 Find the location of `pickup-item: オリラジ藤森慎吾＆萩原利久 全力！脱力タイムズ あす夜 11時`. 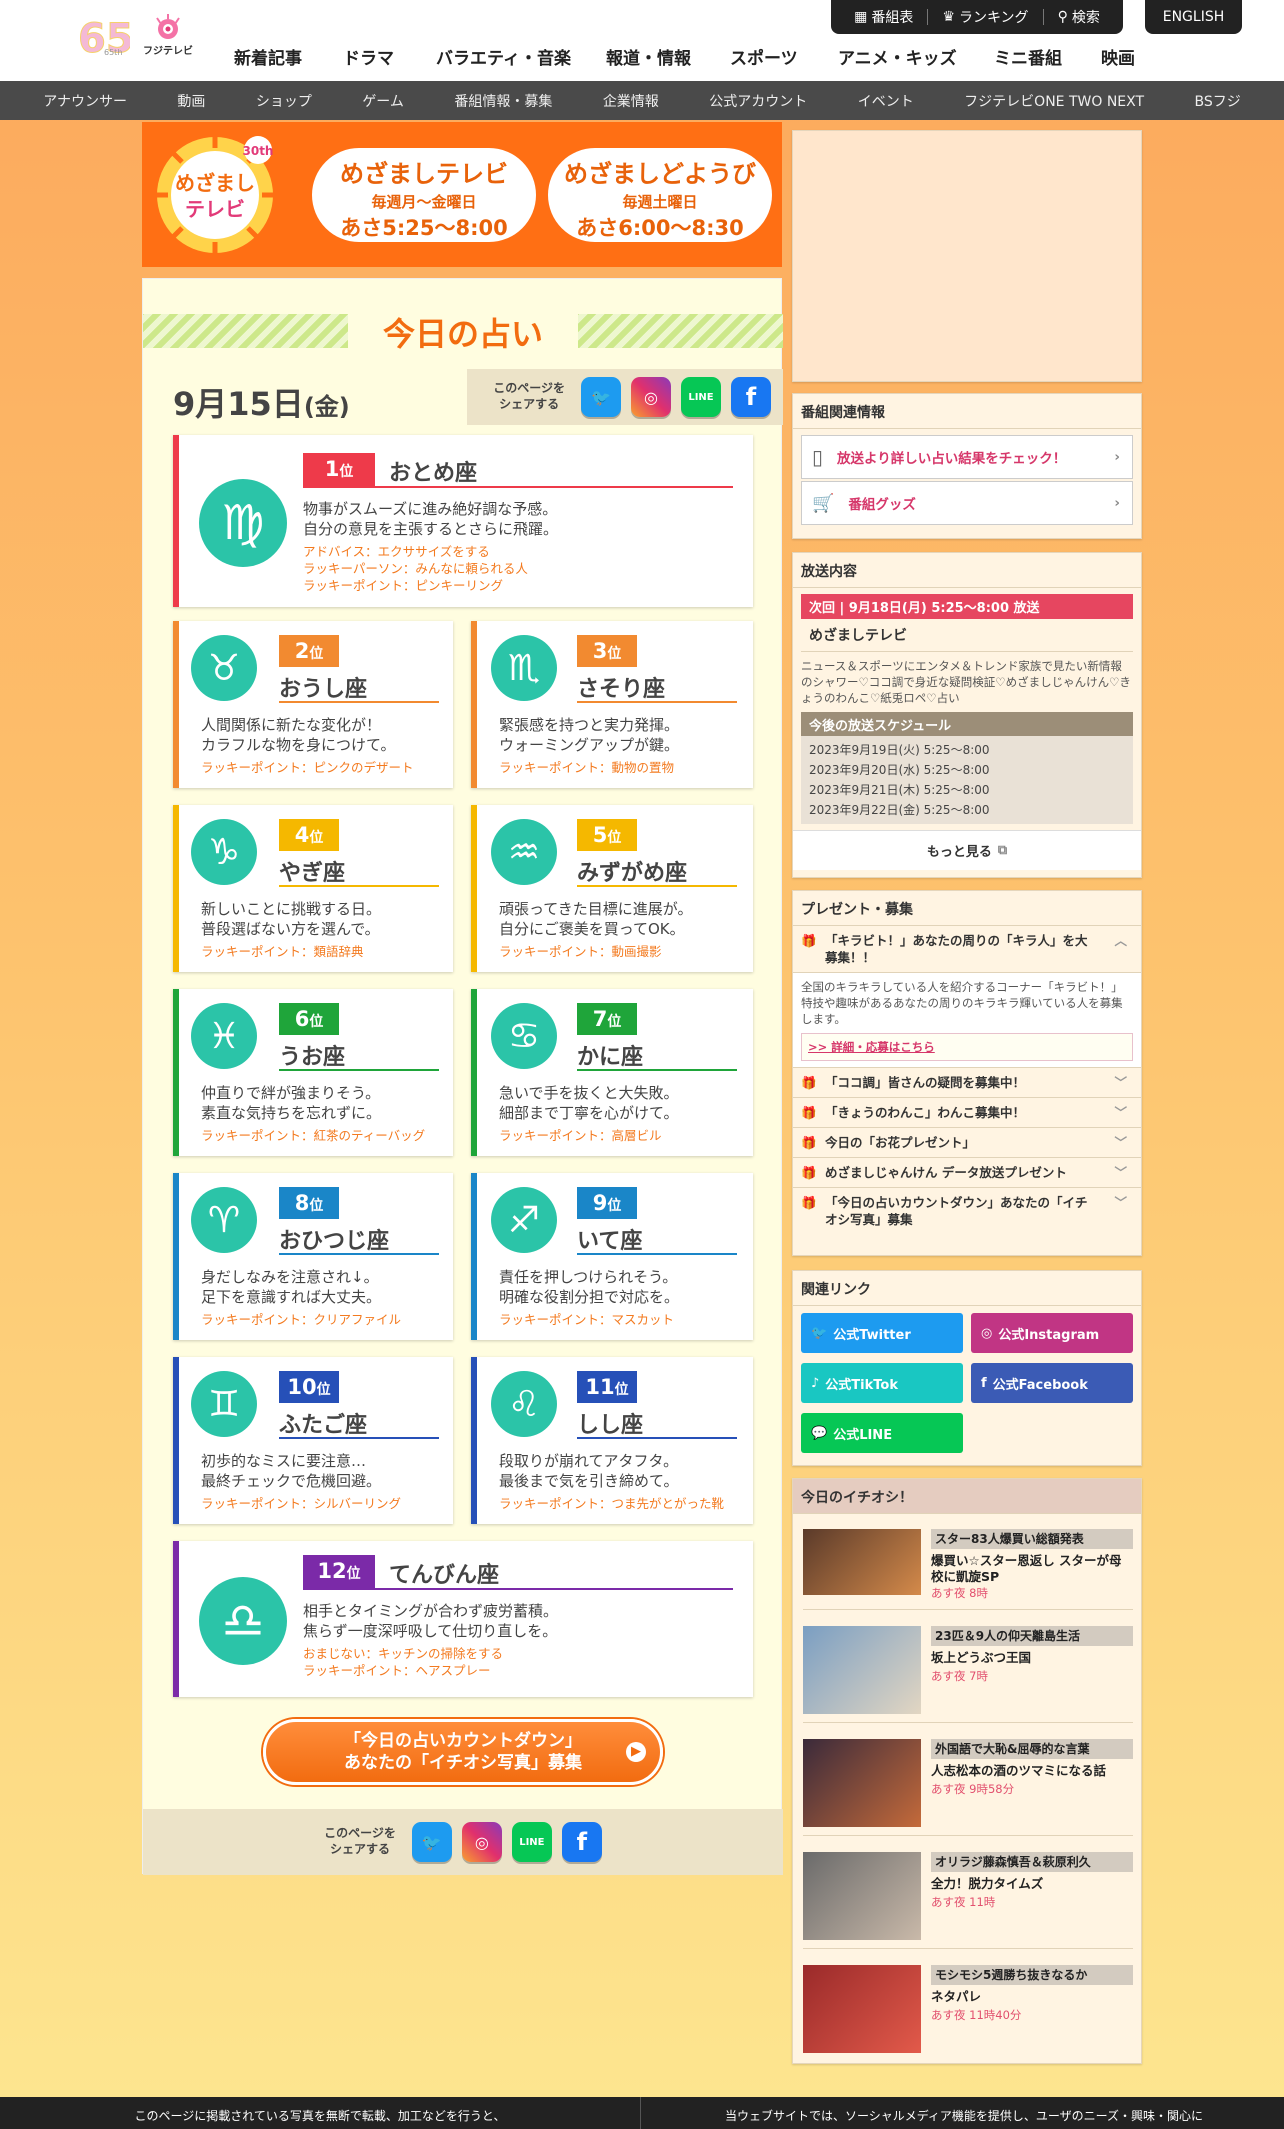

pickup-item: オリラジ藤森慎吾＆萩原利久 全力！脱力タイムズ あす夜 11時 is located at coordinates (968, 1891).